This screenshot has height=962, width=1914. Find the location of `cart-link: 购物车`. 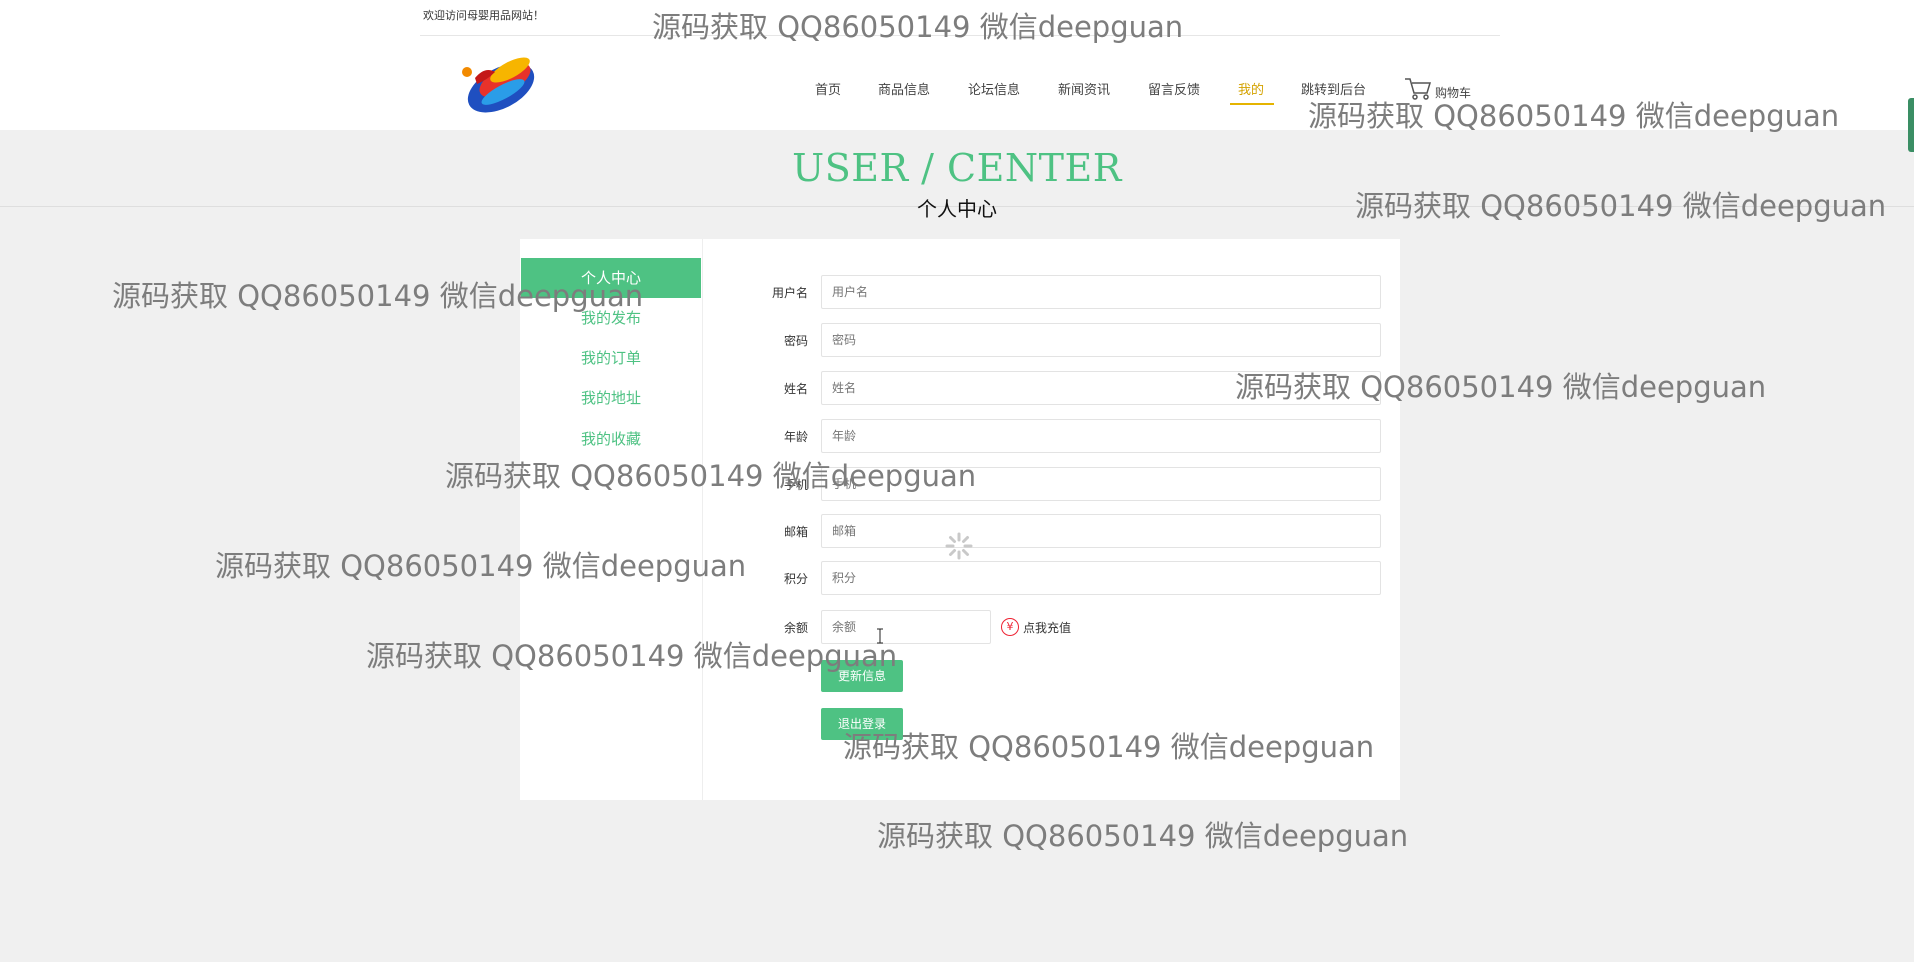

cart-link: 购物车 is located at coordinates (1437, 89).